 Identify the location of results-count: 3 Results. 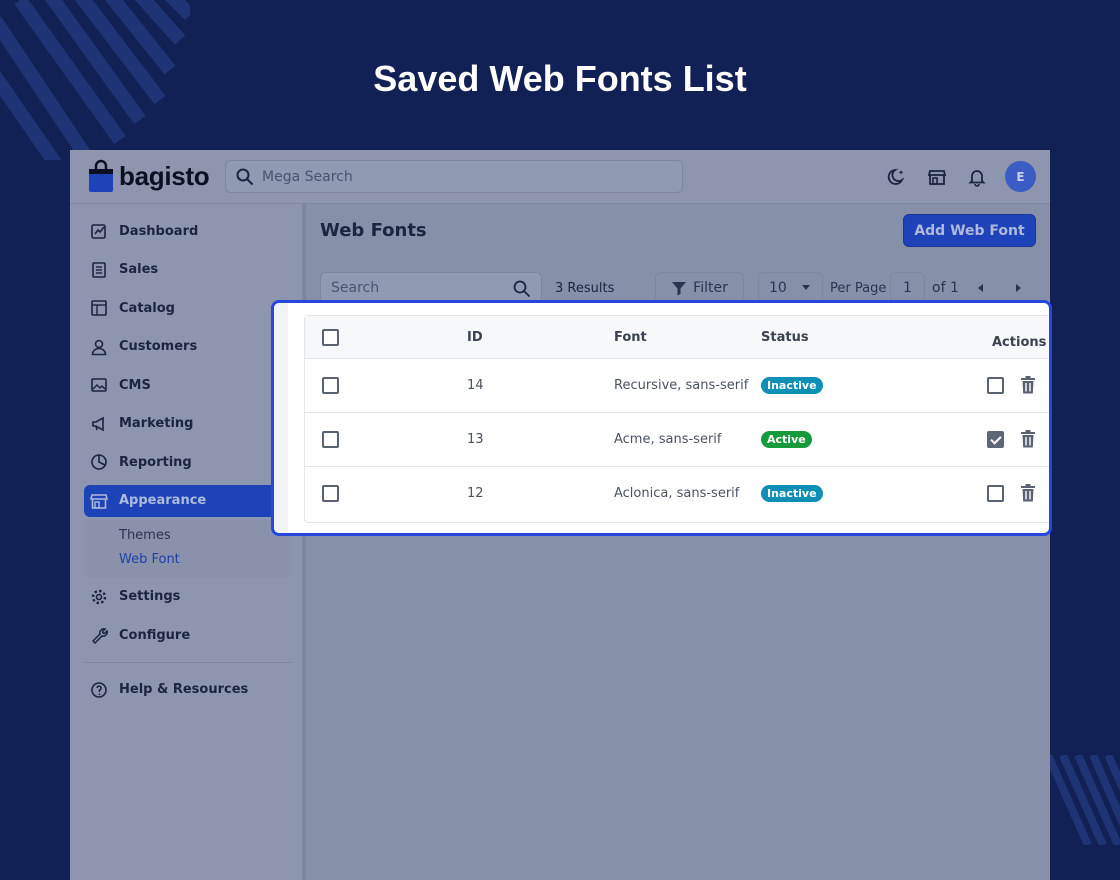
(585, 288).